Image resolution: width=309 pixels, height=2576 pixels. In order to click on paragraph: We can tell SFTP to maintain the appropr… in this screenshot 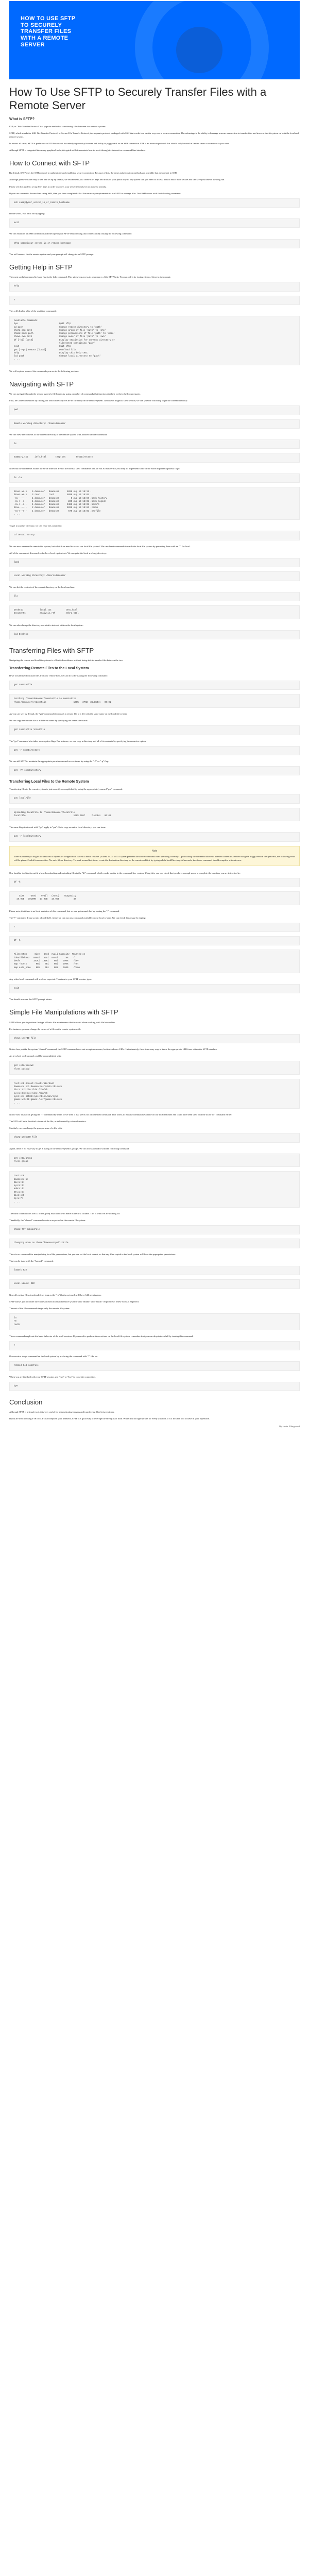, I will do `click(59, 761)`.